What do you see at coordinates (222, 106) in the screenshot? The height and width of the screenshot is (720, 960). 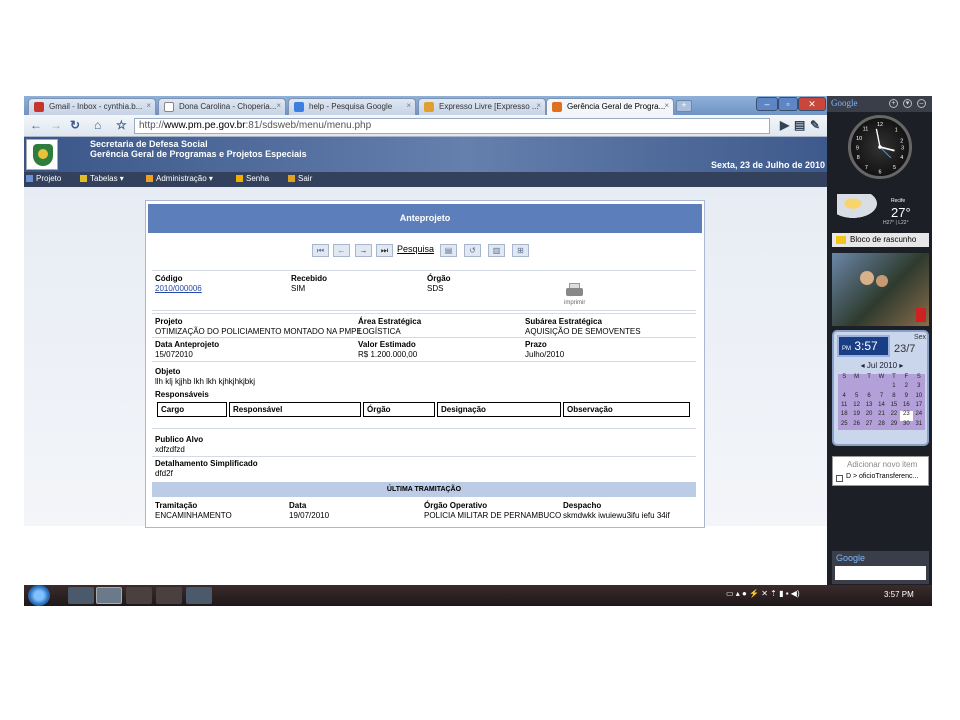 I see `tab-dona-carolina: Dona Carolina - Choperia... ×` at bounding box center [222, 106].